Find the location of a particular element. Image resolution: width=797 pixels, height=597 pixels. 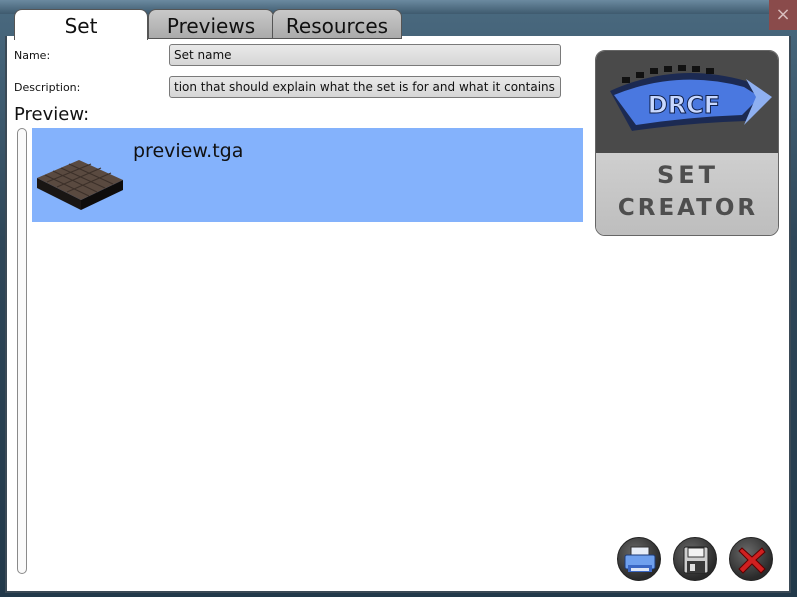

description-label: Description: is located at coordinates (47, 87).